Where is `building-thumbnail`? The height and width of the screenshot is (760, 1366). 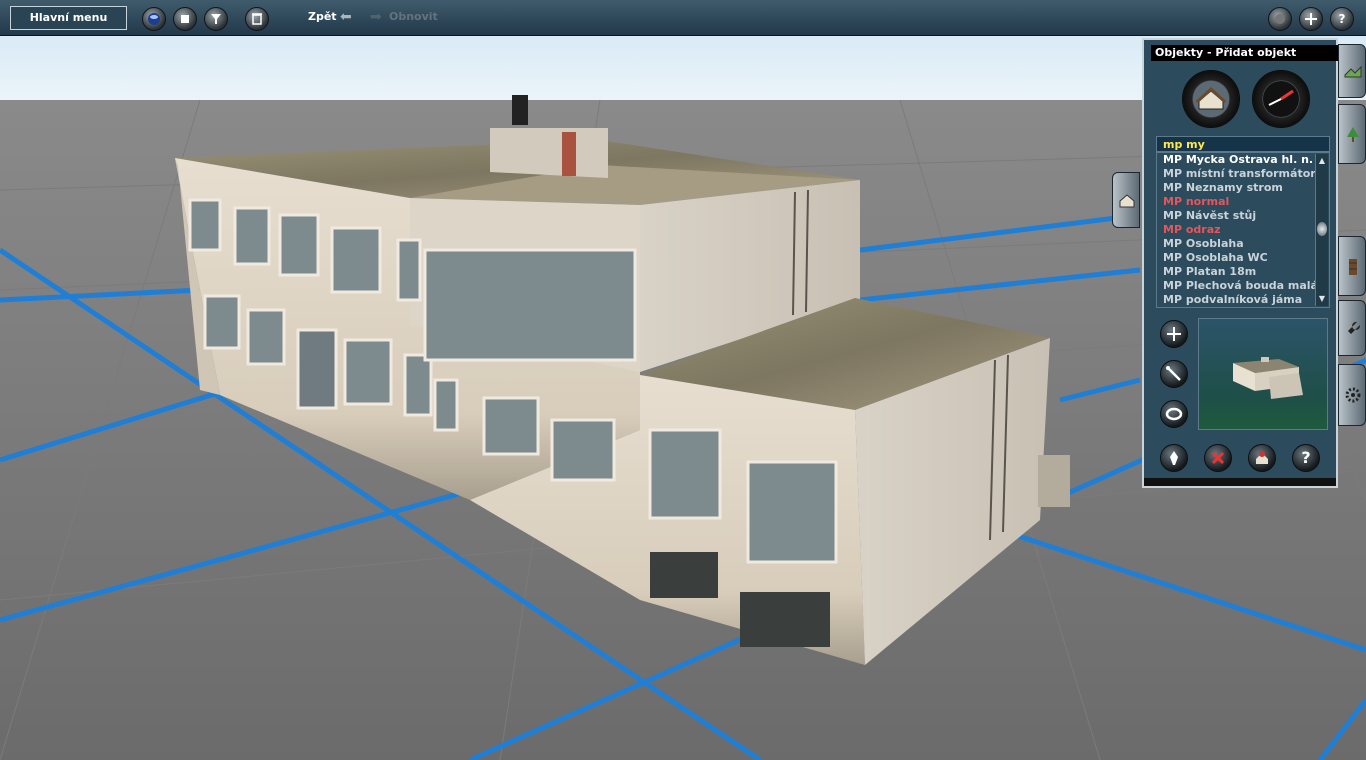
building-thumbnail is located at coordinates (1268, 378).